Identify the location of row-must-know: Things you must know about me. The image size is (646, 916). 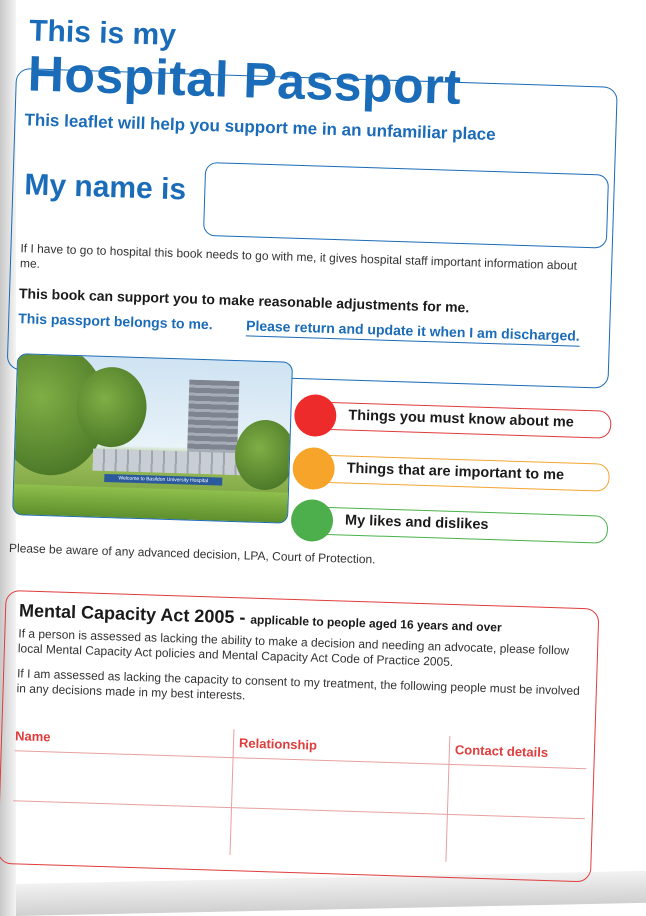
(452, 416).